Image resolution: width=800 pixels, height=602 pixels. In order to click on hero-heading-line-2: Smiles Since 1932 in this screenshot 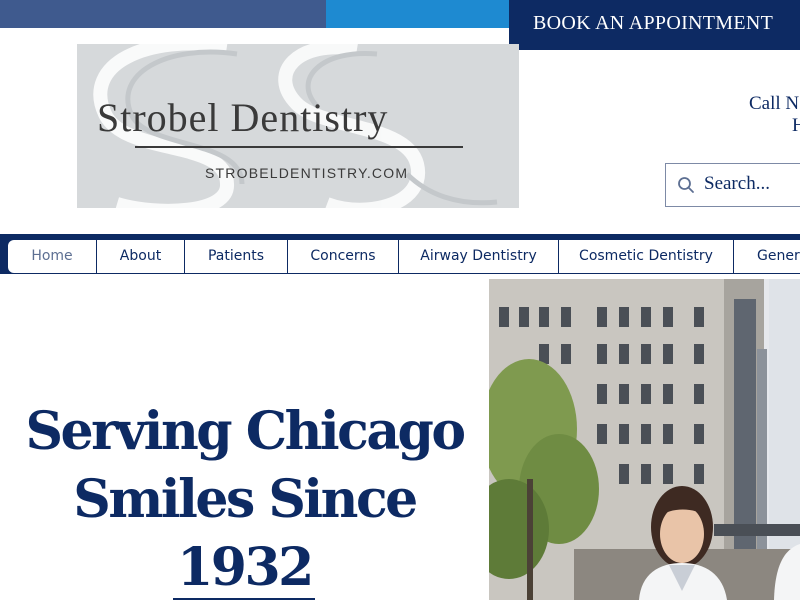, I will do `click(245, 533)`.